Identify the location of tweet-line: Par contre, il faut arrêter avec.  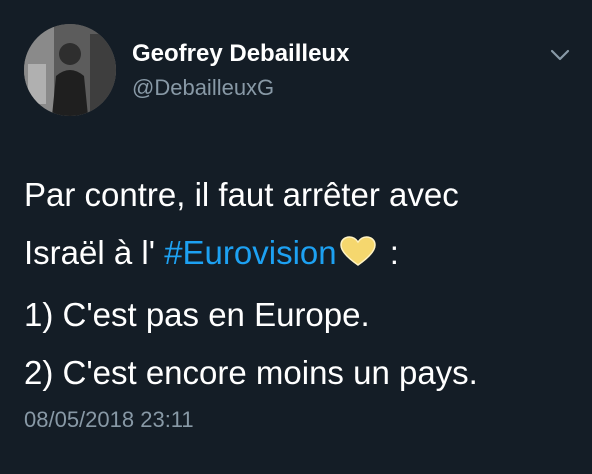
(241, 194).